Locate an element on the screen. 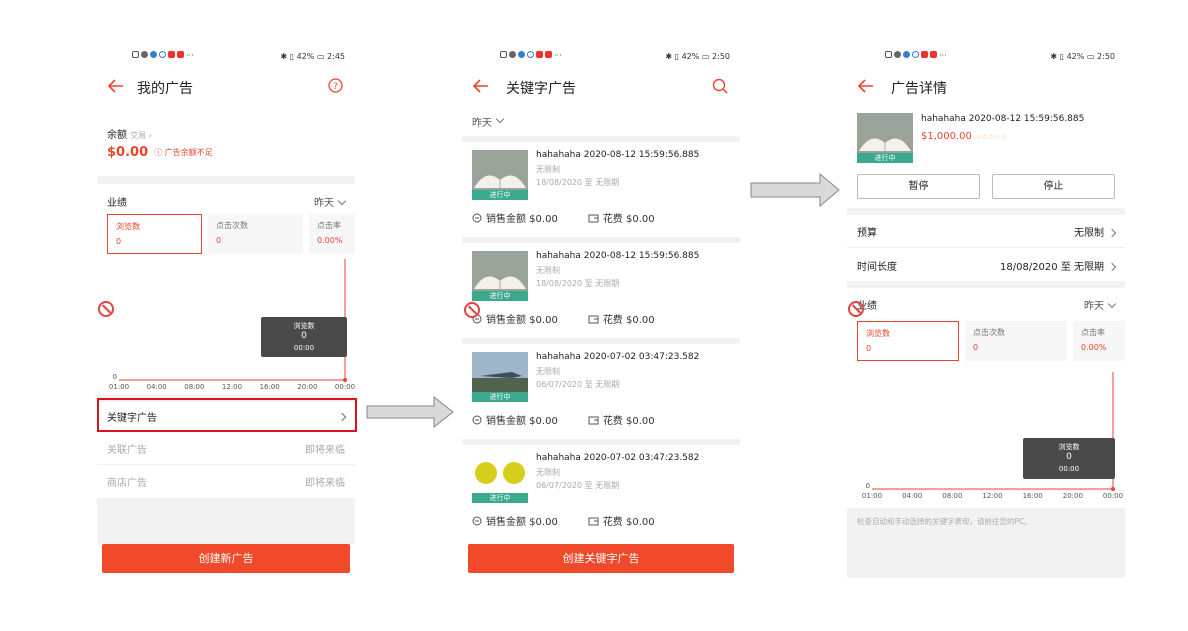 Image resolution: width=1188 pixels, height=631 pixels. search-icon is located at coordinates (720, 86).